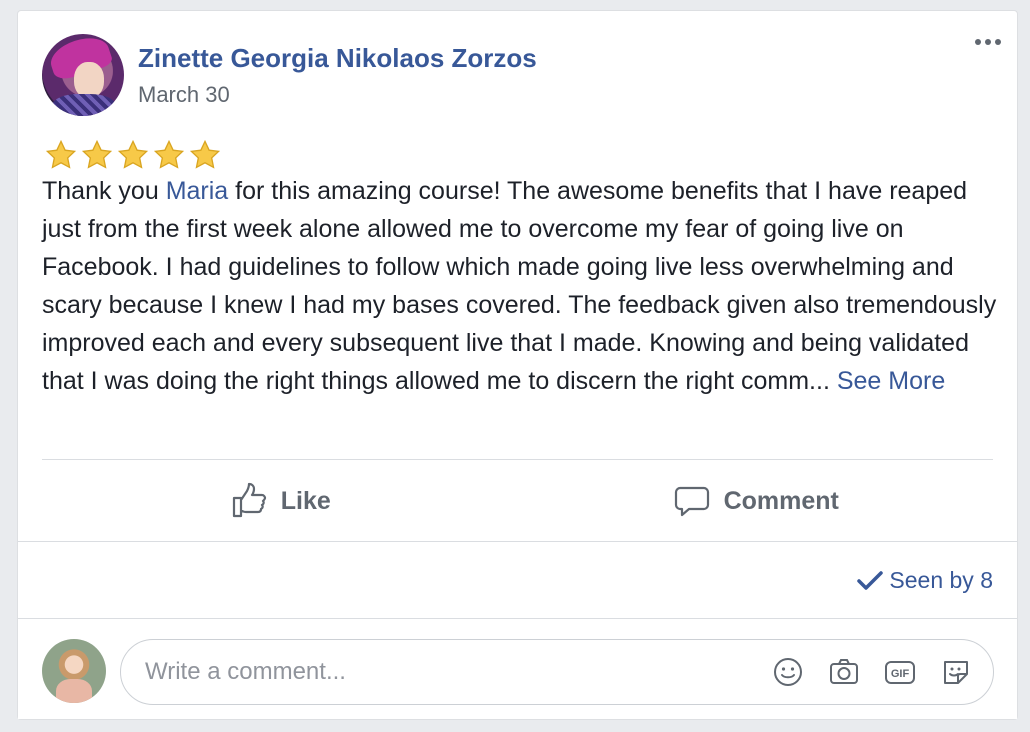 The height and width of the screenshot is (732, 1030). What do you see at coordinates (249, 500) in the screenshot?
I see `thumbs-up-icon` at bounding box center [249, 500].